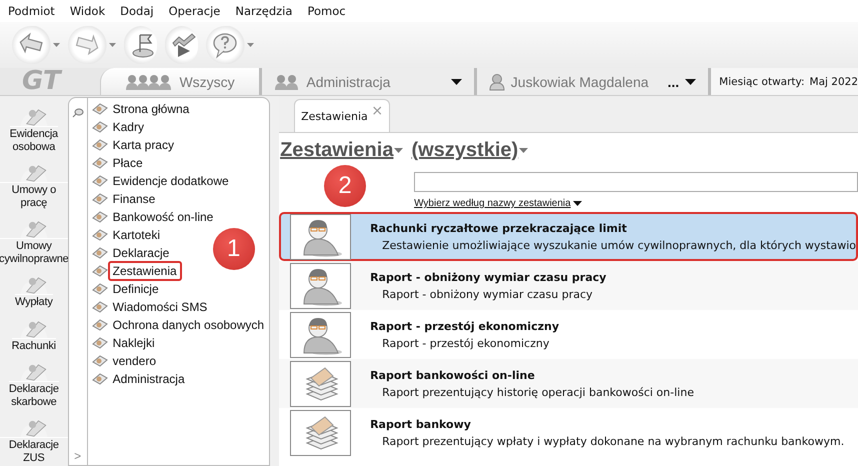 This screenshot has height=466, width=858. I want to click on flag-button, so click(140, 45).